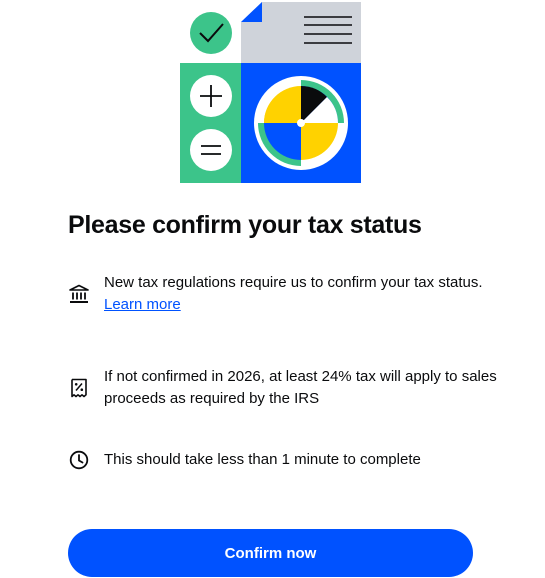 Image resolution: width=545 pixels, height=578 pixels. I want to click on tax-illustration, so click(271, 92).